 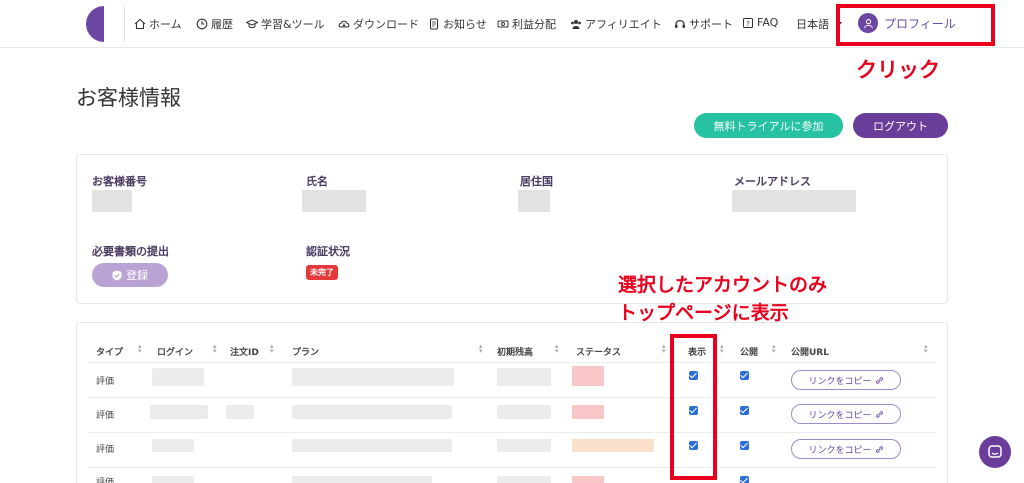 I want to click on nav-item-faq: ? FAQ, so click(x=760, y=22).